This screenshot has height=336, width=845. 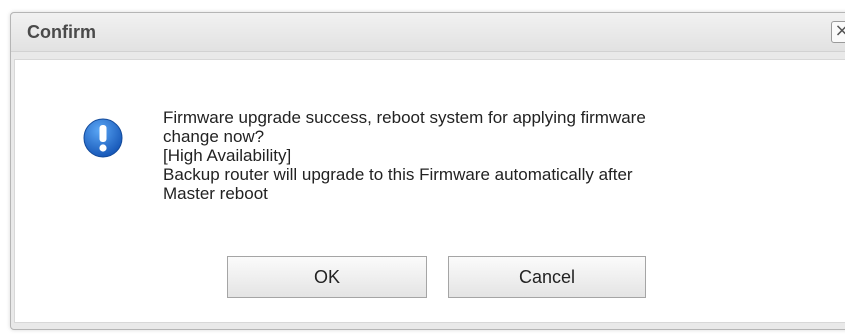 I want to click on message-line: change now?, so click(x=214, y=136).